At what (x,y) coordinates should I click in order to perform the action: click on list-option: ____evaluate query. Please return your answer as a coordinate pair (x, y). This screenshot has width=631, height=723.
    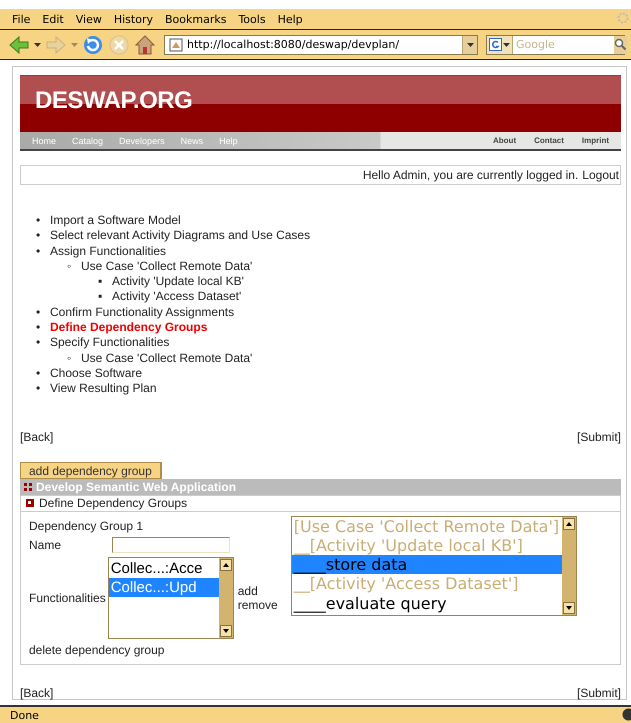
    Looking at the image, I should click on (427, 604).